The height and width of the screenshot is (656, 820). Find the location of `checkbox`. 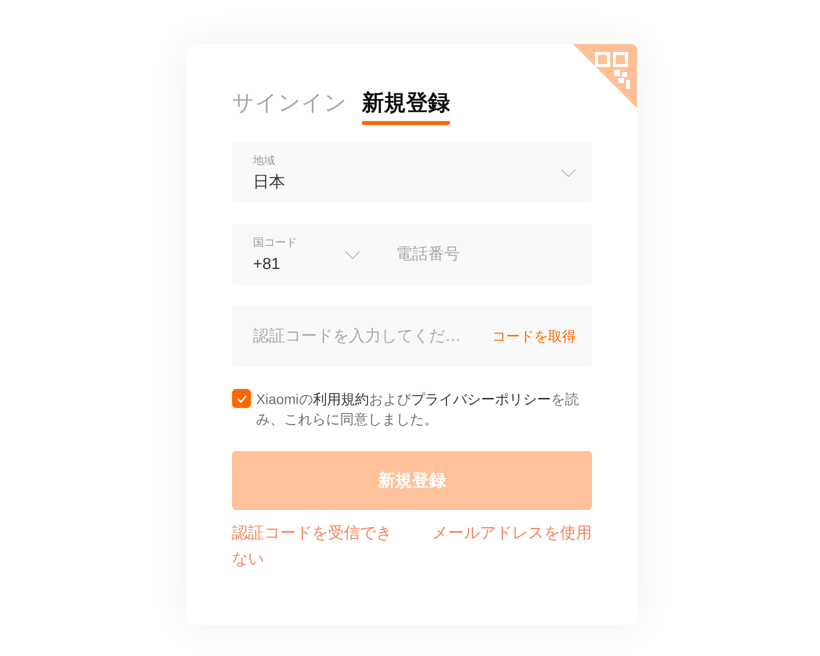

checkbox is located at coordinates (241, 398).